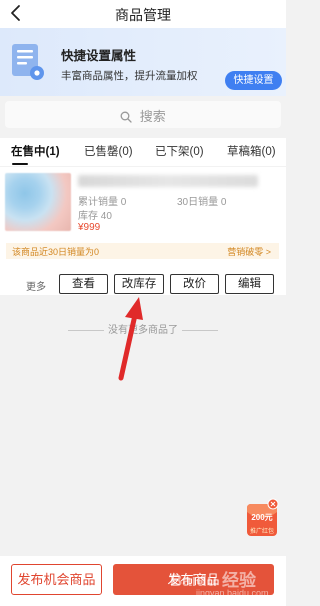  I want to click on banner-title: 快捷设置属性, so click(99, 56).